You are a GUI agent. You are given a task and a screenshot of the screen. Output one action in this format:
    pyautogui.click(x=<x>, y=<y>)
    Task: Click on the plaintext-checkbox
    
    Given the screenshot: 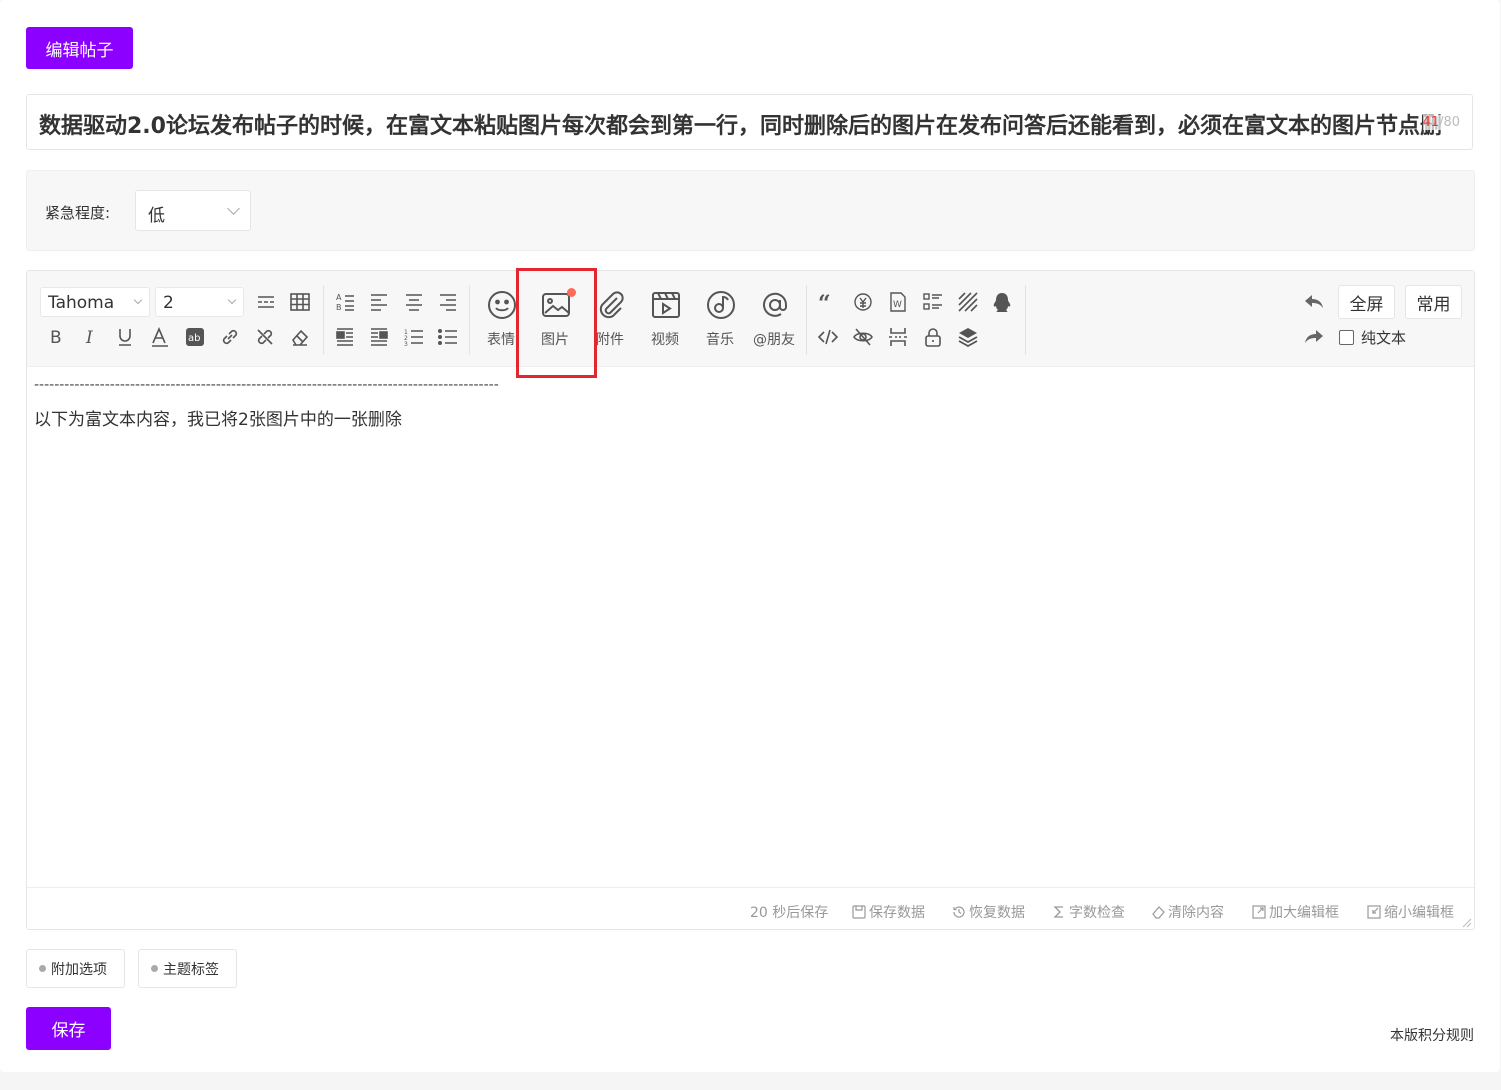 What is the action you would take?
    pyautogui.click(x=1346, y=337)
    